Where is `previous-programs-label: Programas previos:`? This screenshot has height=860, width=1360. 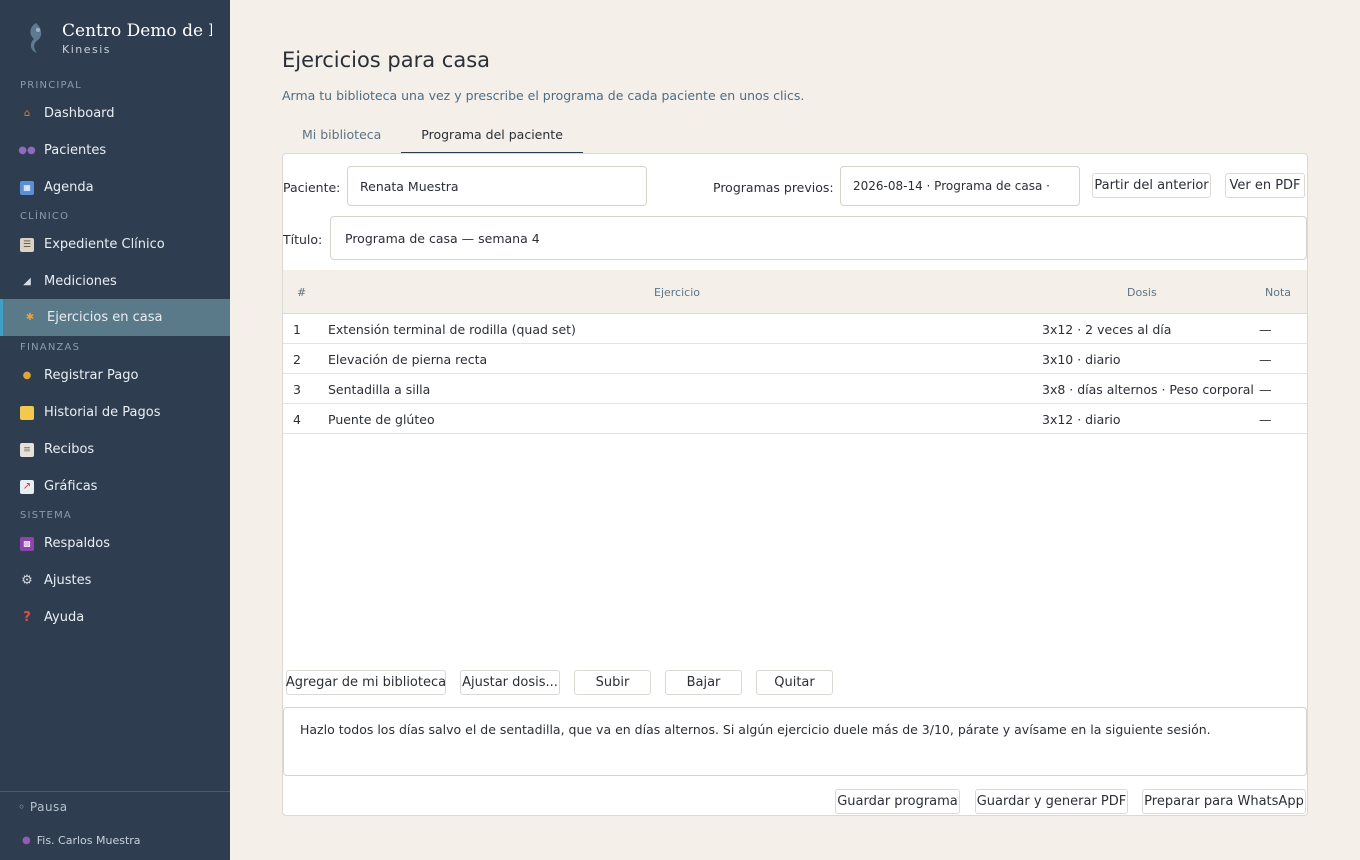 previous-programs-label: Programas previos: is located at coordinates (773, 187).